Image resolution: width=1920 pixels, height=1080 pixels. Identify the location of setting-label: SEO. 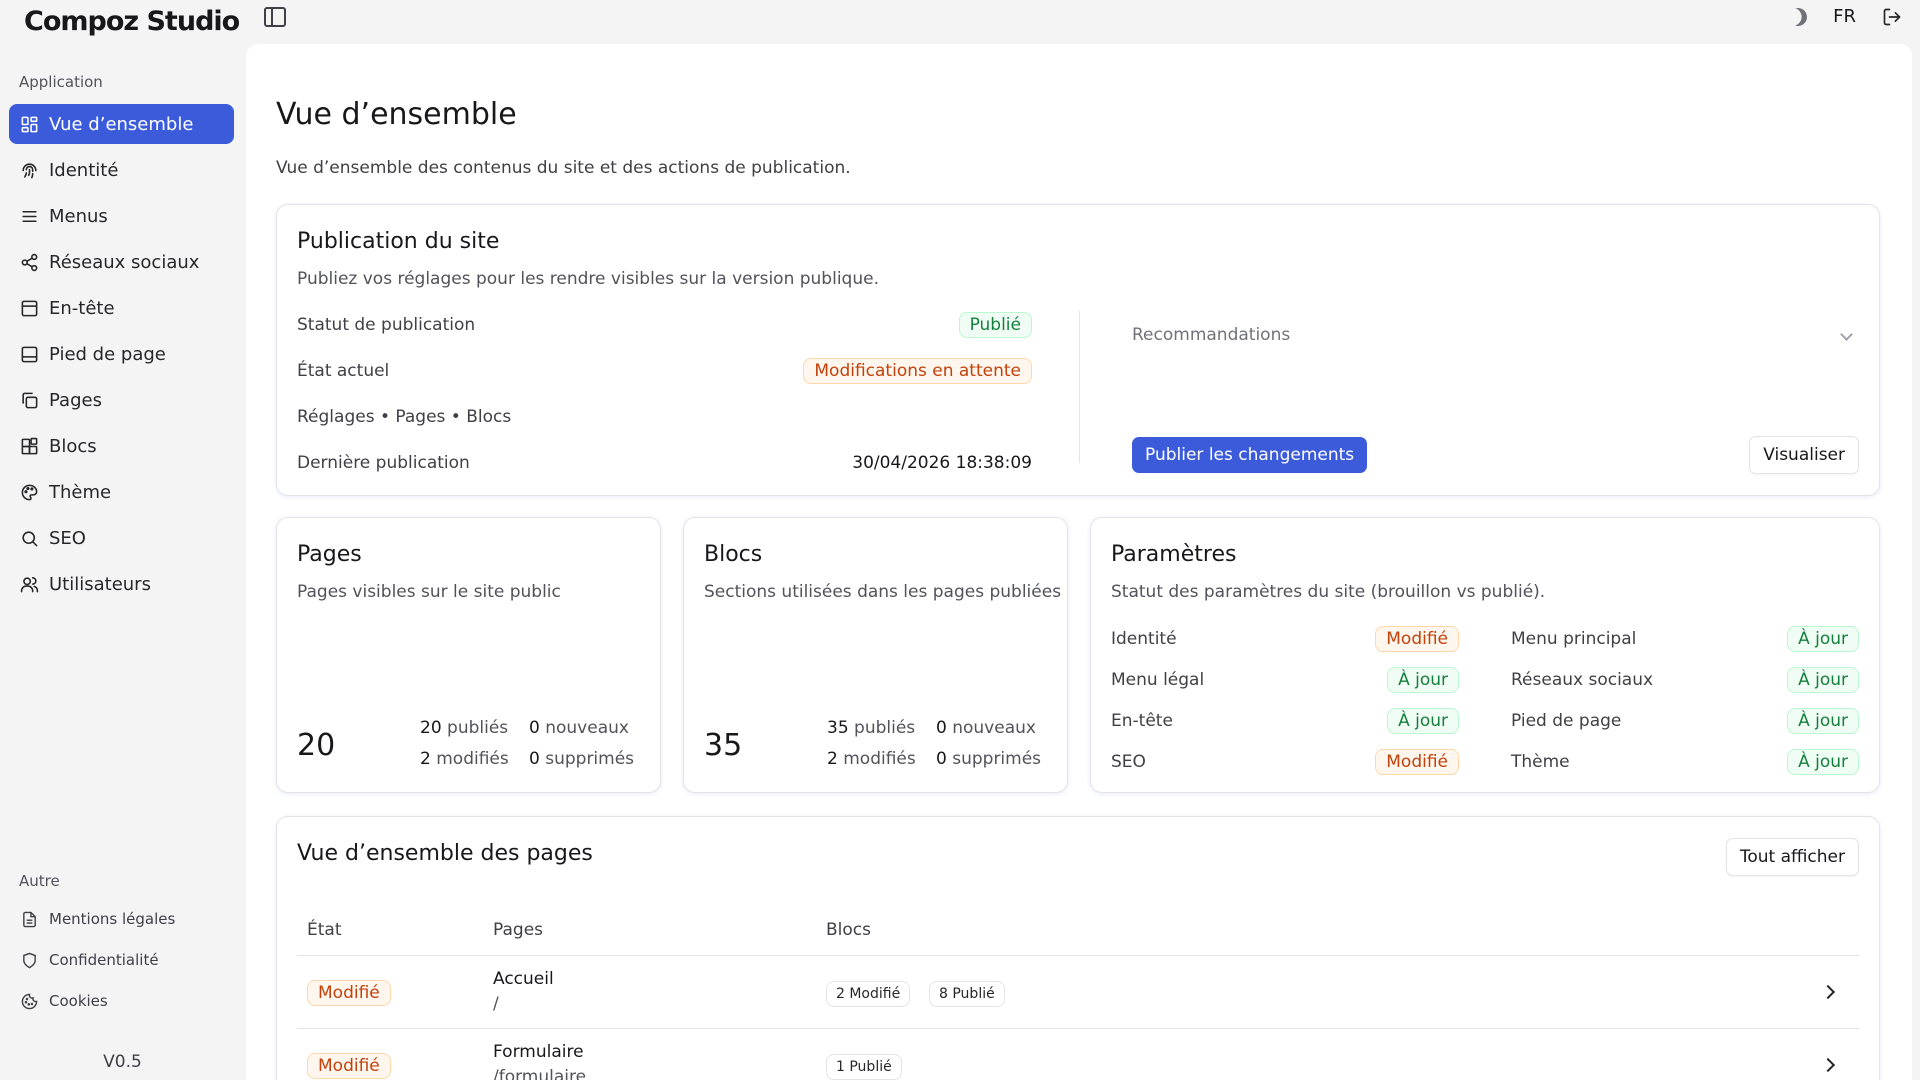
(1128, 762).